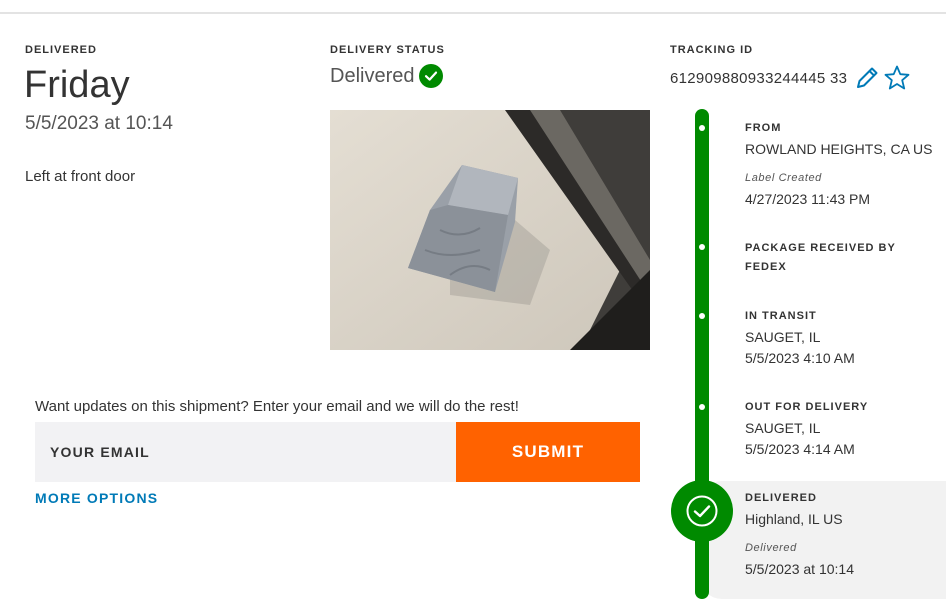  What do you see at coordinates (80, 176) in the screenshot?
I see `delivery-location-note: Left at front door` at bounding box center [80, 176].